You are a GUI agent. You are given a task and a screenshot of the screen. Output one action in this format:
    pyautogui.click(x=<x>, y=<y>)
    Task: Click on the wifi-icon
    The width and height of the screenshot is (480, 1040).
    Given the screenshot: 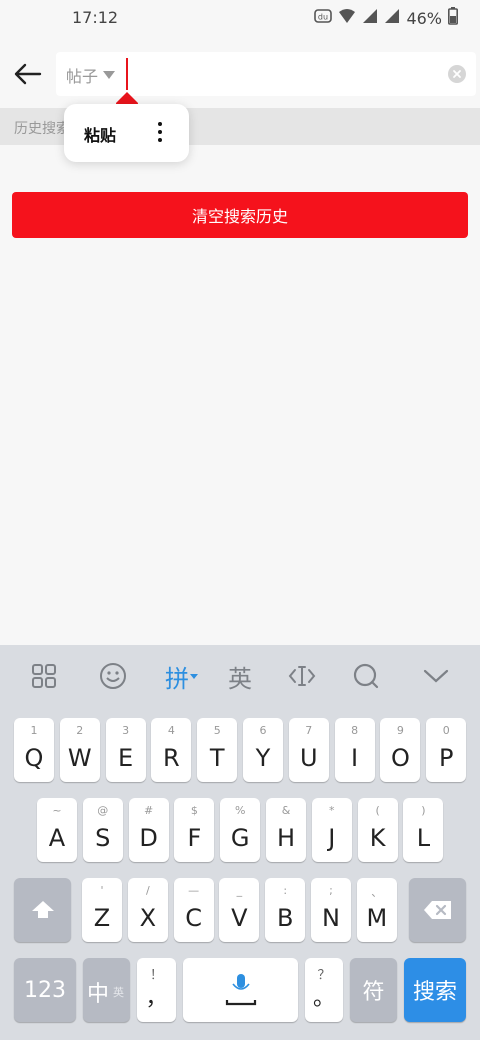 What is the action you would take?
    pyautogui.click(x=347, y=18)
    